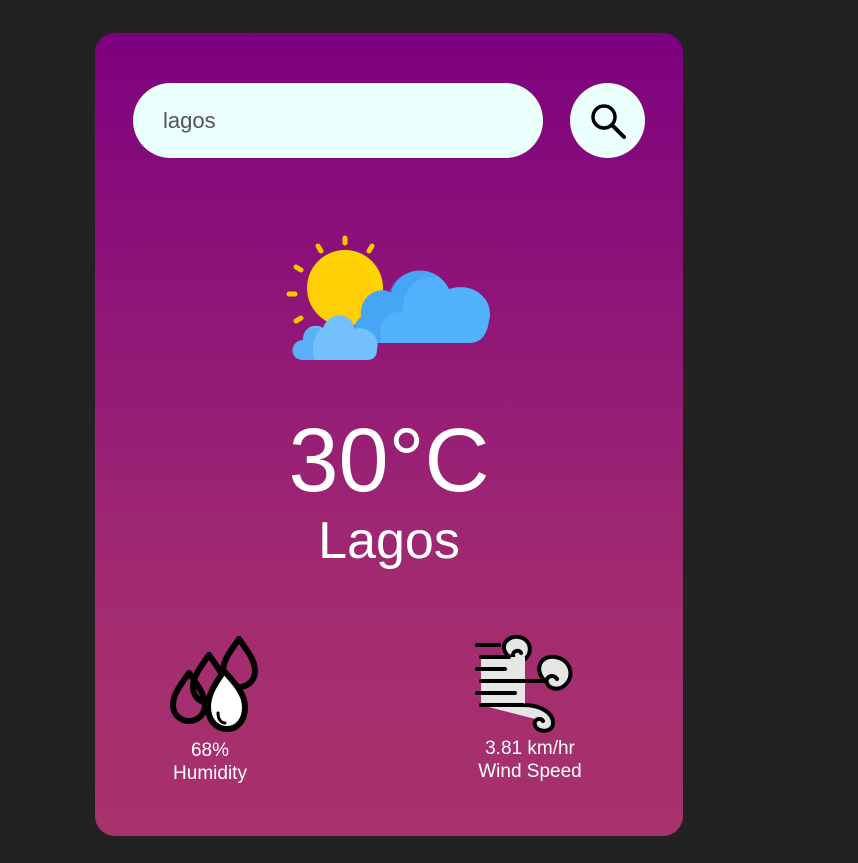  I want to click on humidity-label: Humidity, so click(210, 773).